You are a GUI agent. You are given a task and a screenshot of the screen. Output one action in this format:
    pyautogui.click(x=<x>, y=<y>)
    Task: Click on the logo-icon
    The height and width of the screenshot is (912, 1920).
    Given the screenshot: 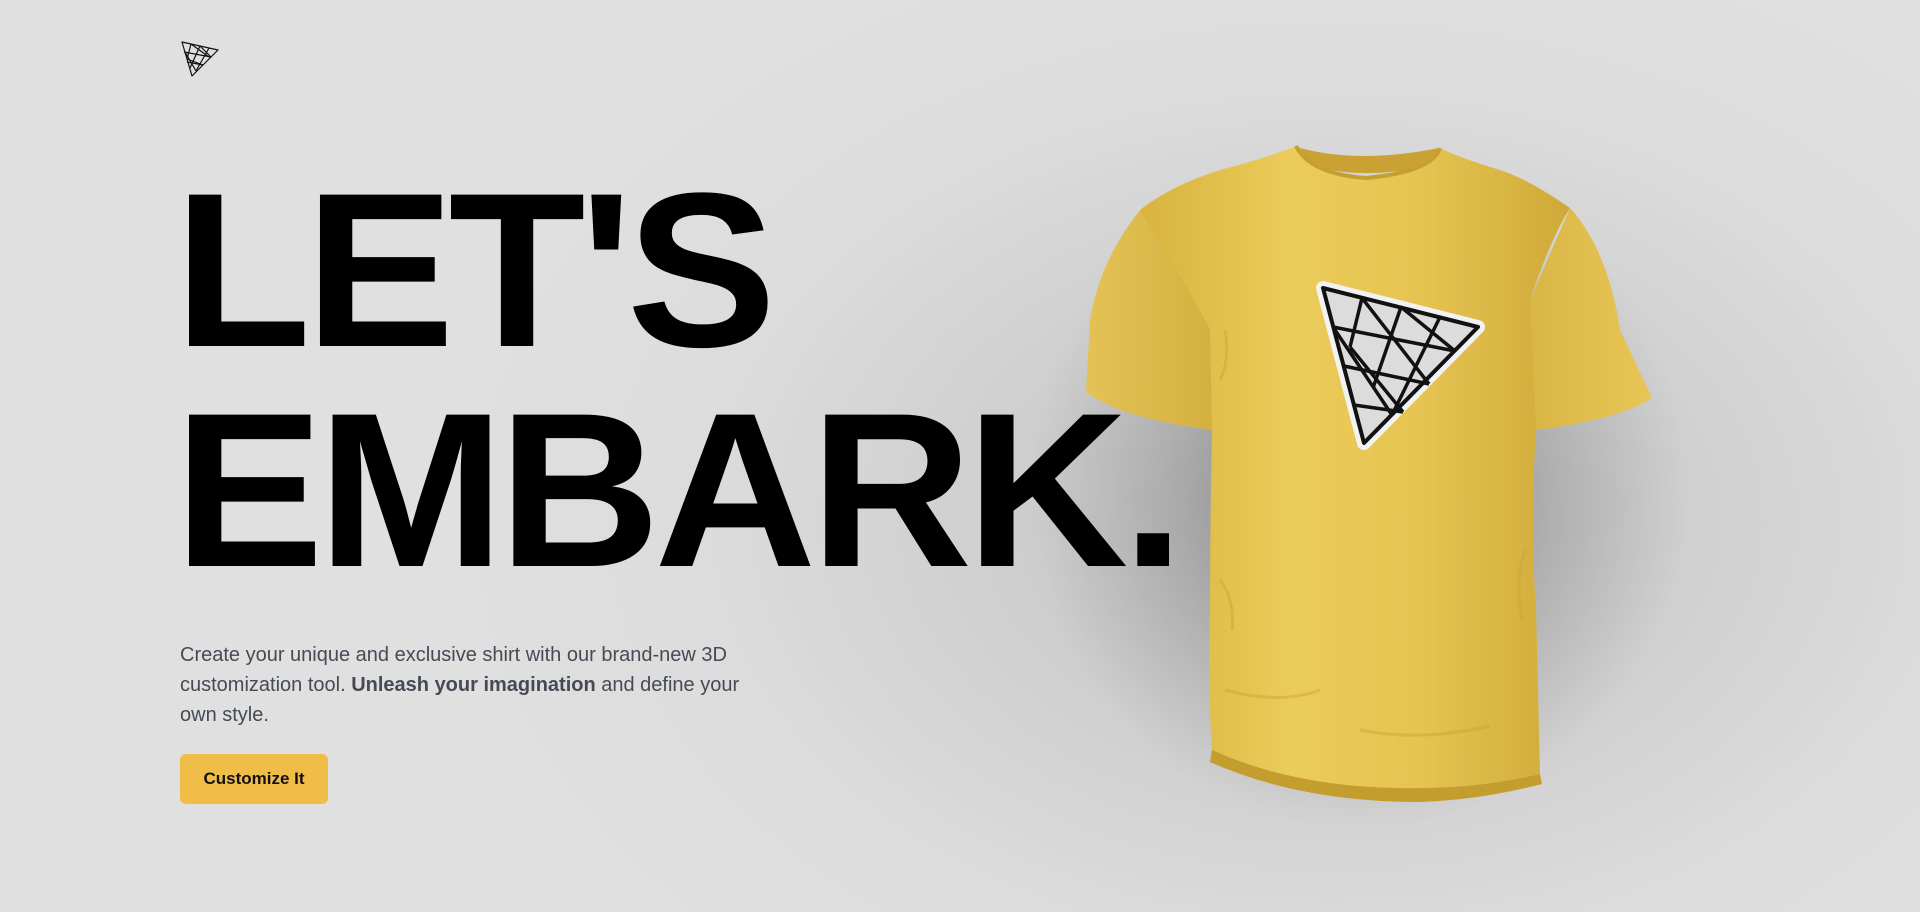 What is the action you would take?
    pyautogui.click(x=200, y=59)
    